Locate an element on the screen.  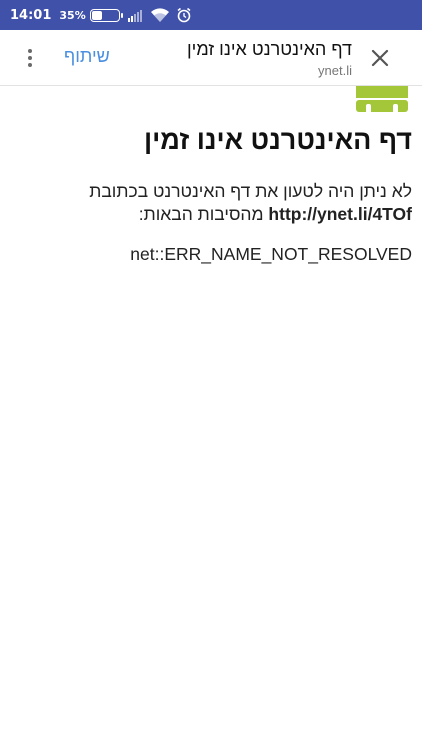
status-bar: 14:01 35% is located at coordinates (211, 15).